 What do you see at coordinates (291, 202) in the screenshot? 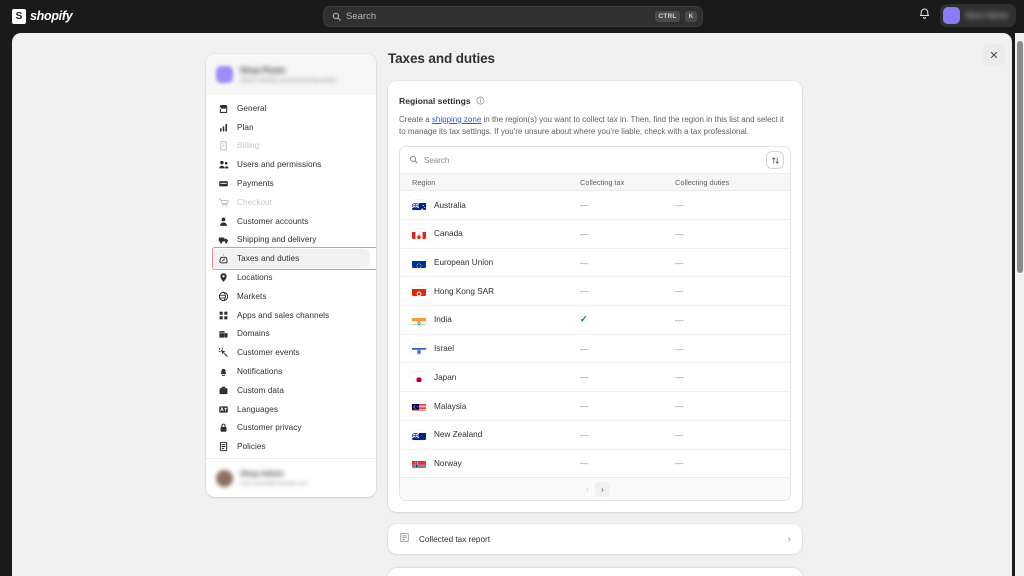
I see `sidebar-item-checkout: Checkout` at bounding box center [291, 202].